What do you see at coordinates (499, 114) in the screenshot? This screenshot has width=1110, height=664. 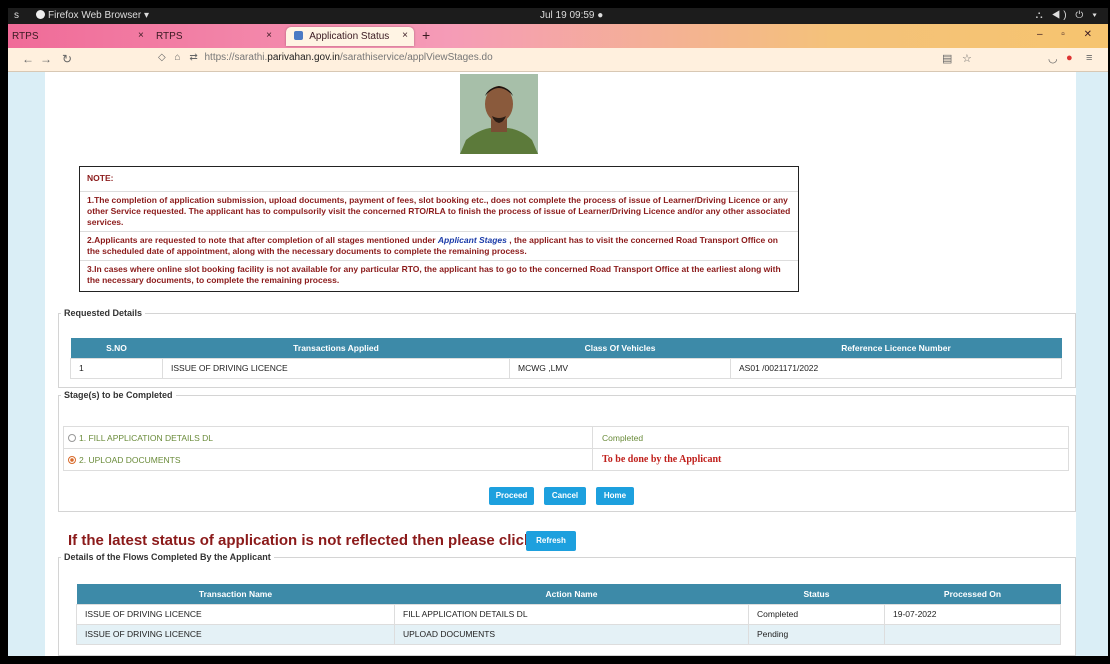 I see `applicant-photo` at bounding box center [499, 114].